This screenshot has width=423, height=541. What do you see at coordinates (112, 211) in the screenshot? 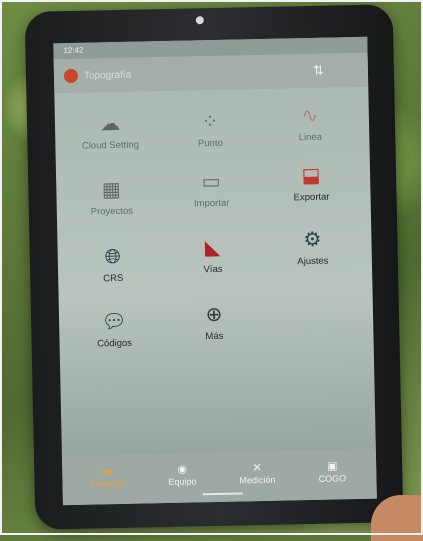
I see `menu-label: Proyectos` at bounding box center [112, 211].